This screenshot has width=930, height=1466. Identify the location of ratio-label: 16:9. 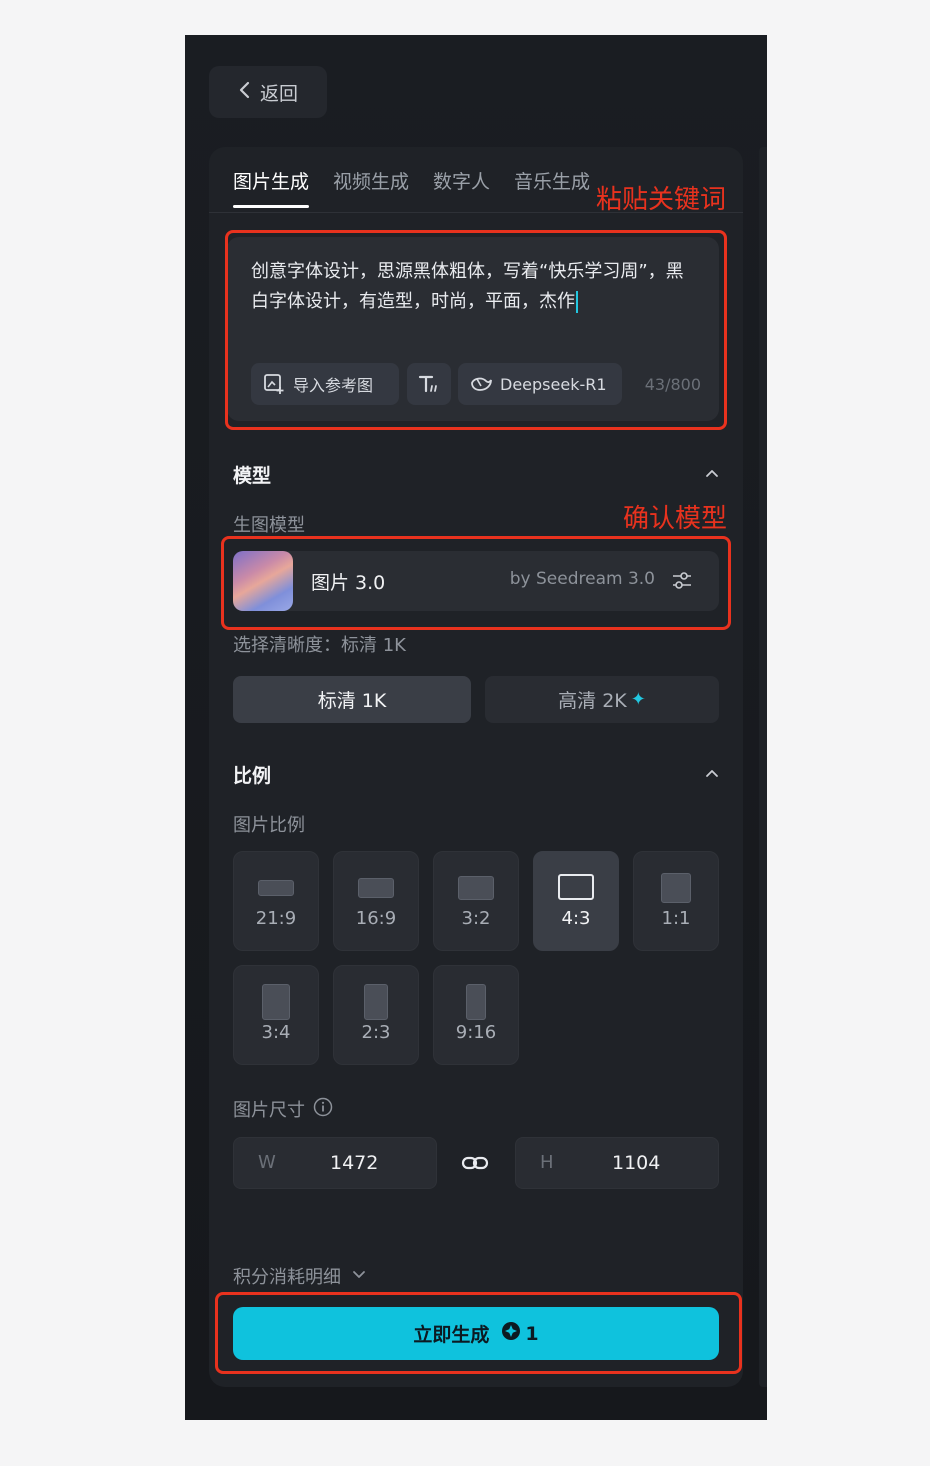
(376, 918).